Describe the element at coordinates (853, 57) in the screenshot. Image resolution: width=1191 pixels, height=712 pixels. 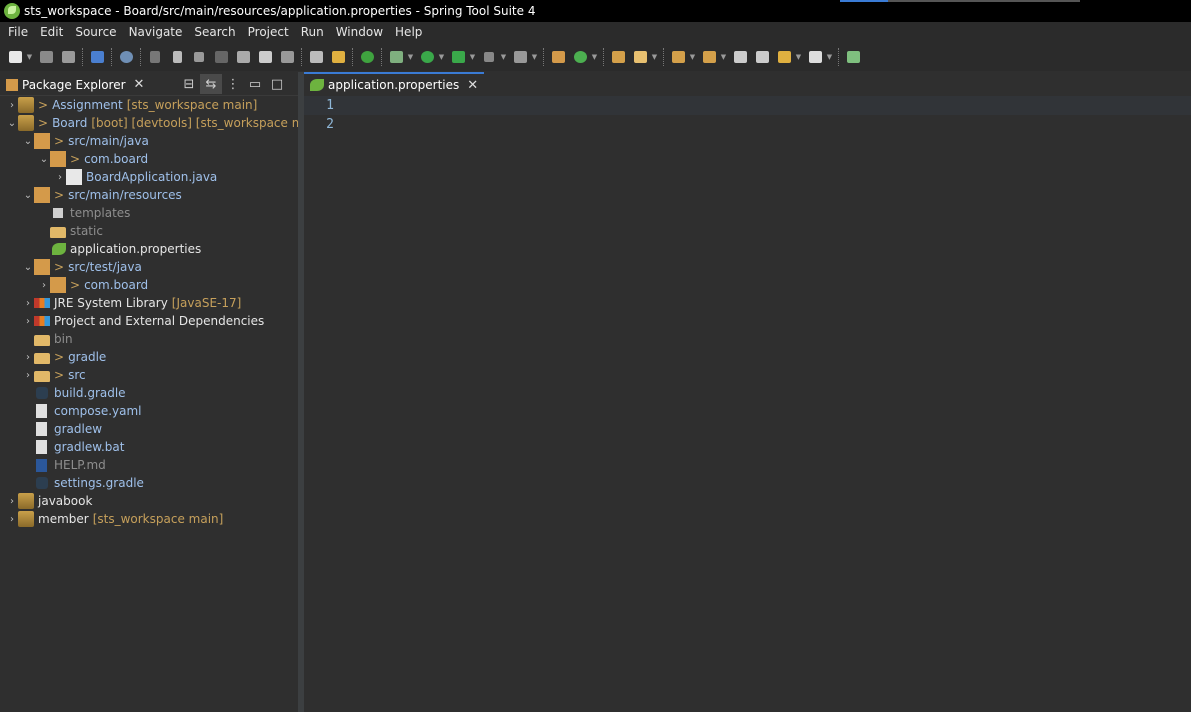
I see `open-perspective-icon` at that location.